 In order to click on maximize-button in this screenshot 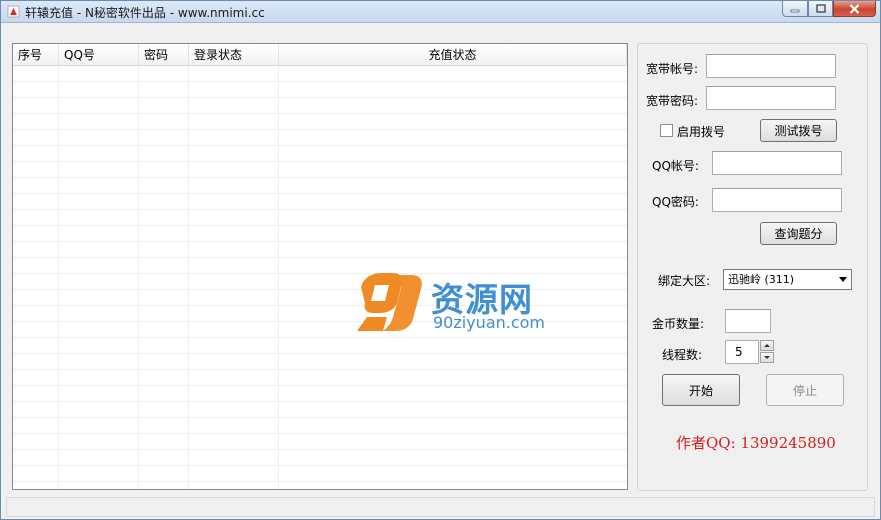, I will do `click(820, 9)`.